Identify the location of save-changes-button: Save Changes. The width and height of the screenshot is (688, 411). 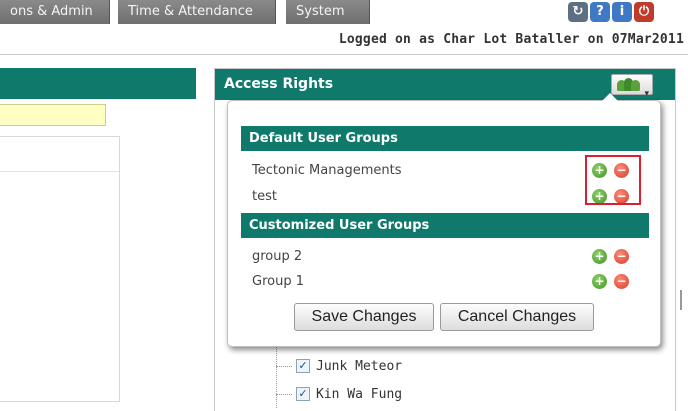
(364, 317).